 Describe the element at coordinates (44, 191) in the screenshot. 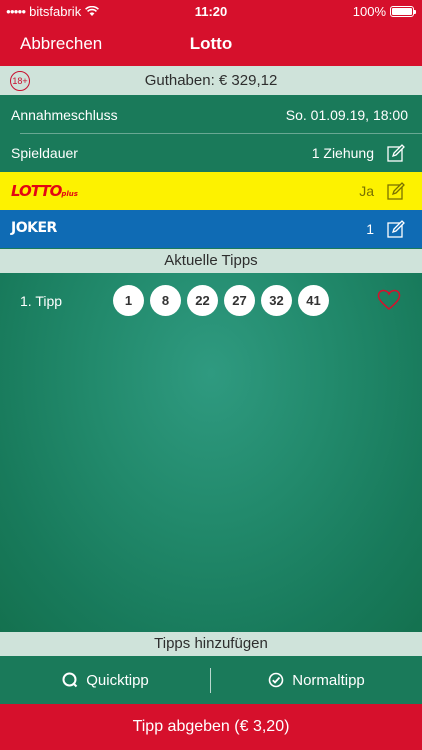

I see `lottoplus-logo: LOTTOplus` at that location.